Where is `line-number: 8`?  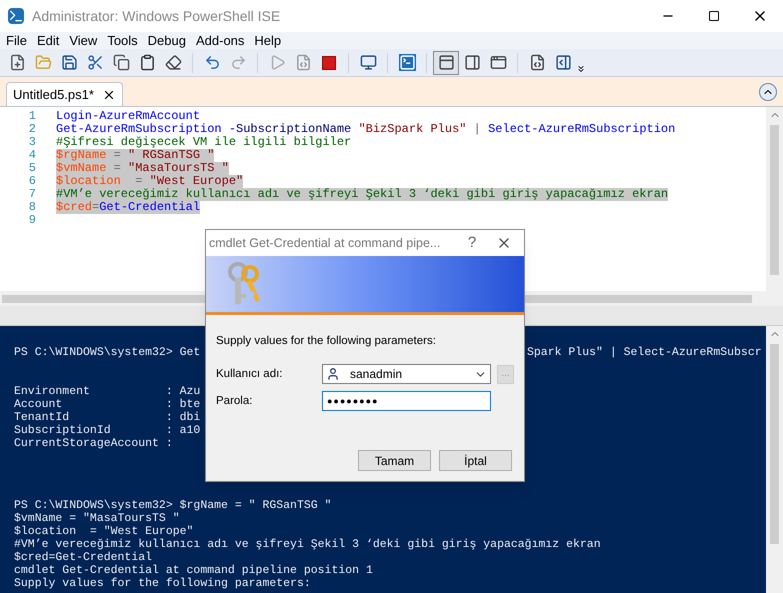 line-number: 8 is located at coordinates (32, 207).